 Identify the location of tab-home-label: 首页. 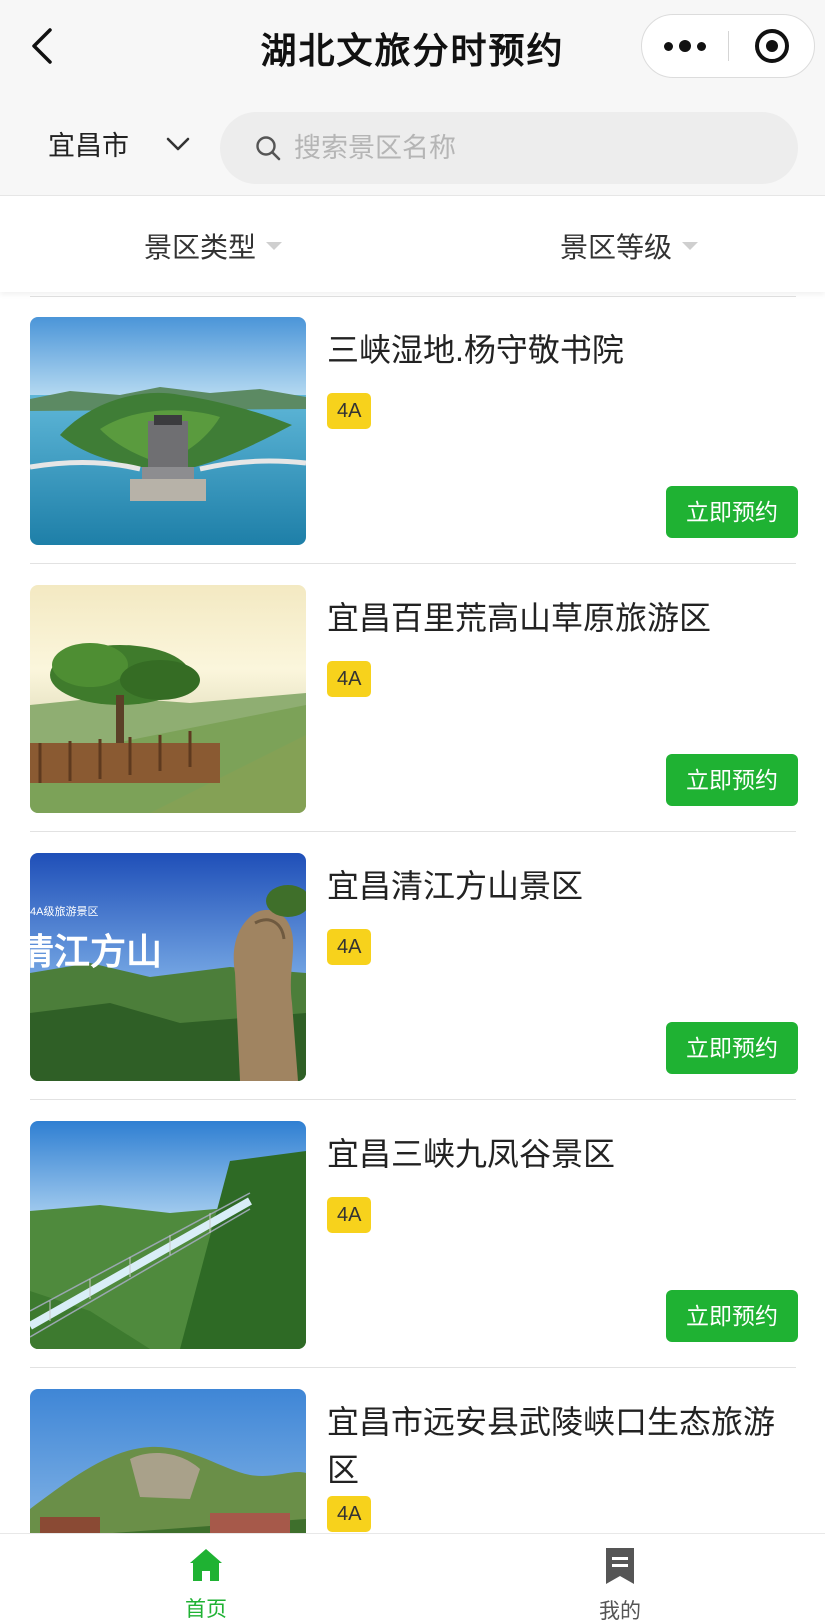
(206, 1609).